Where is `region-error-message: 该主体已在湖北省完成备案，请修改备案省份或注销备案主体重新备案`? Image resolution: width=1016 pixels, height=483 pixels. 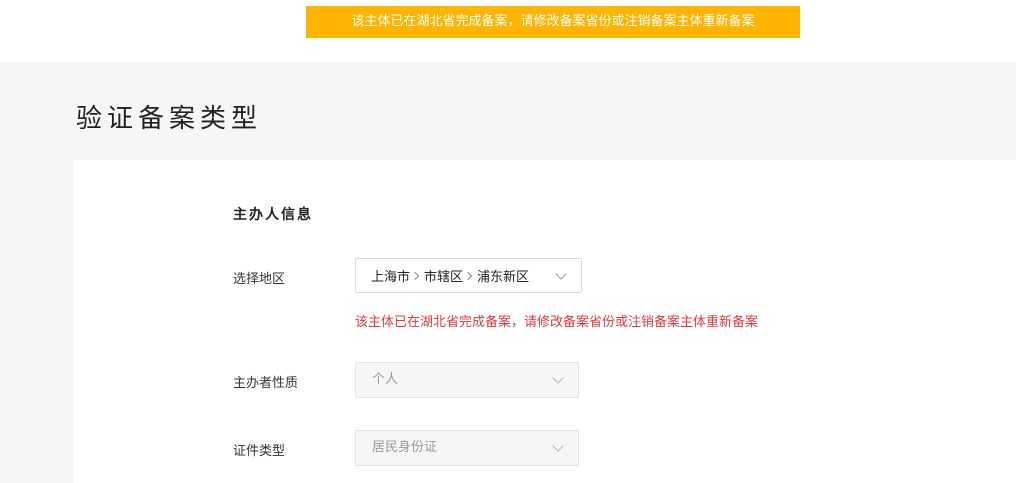
region-error-message: 该主体已在湖北省完成备案，请修改备案省份或注销备案主体重新备案 is located at coordinates (557, 322).